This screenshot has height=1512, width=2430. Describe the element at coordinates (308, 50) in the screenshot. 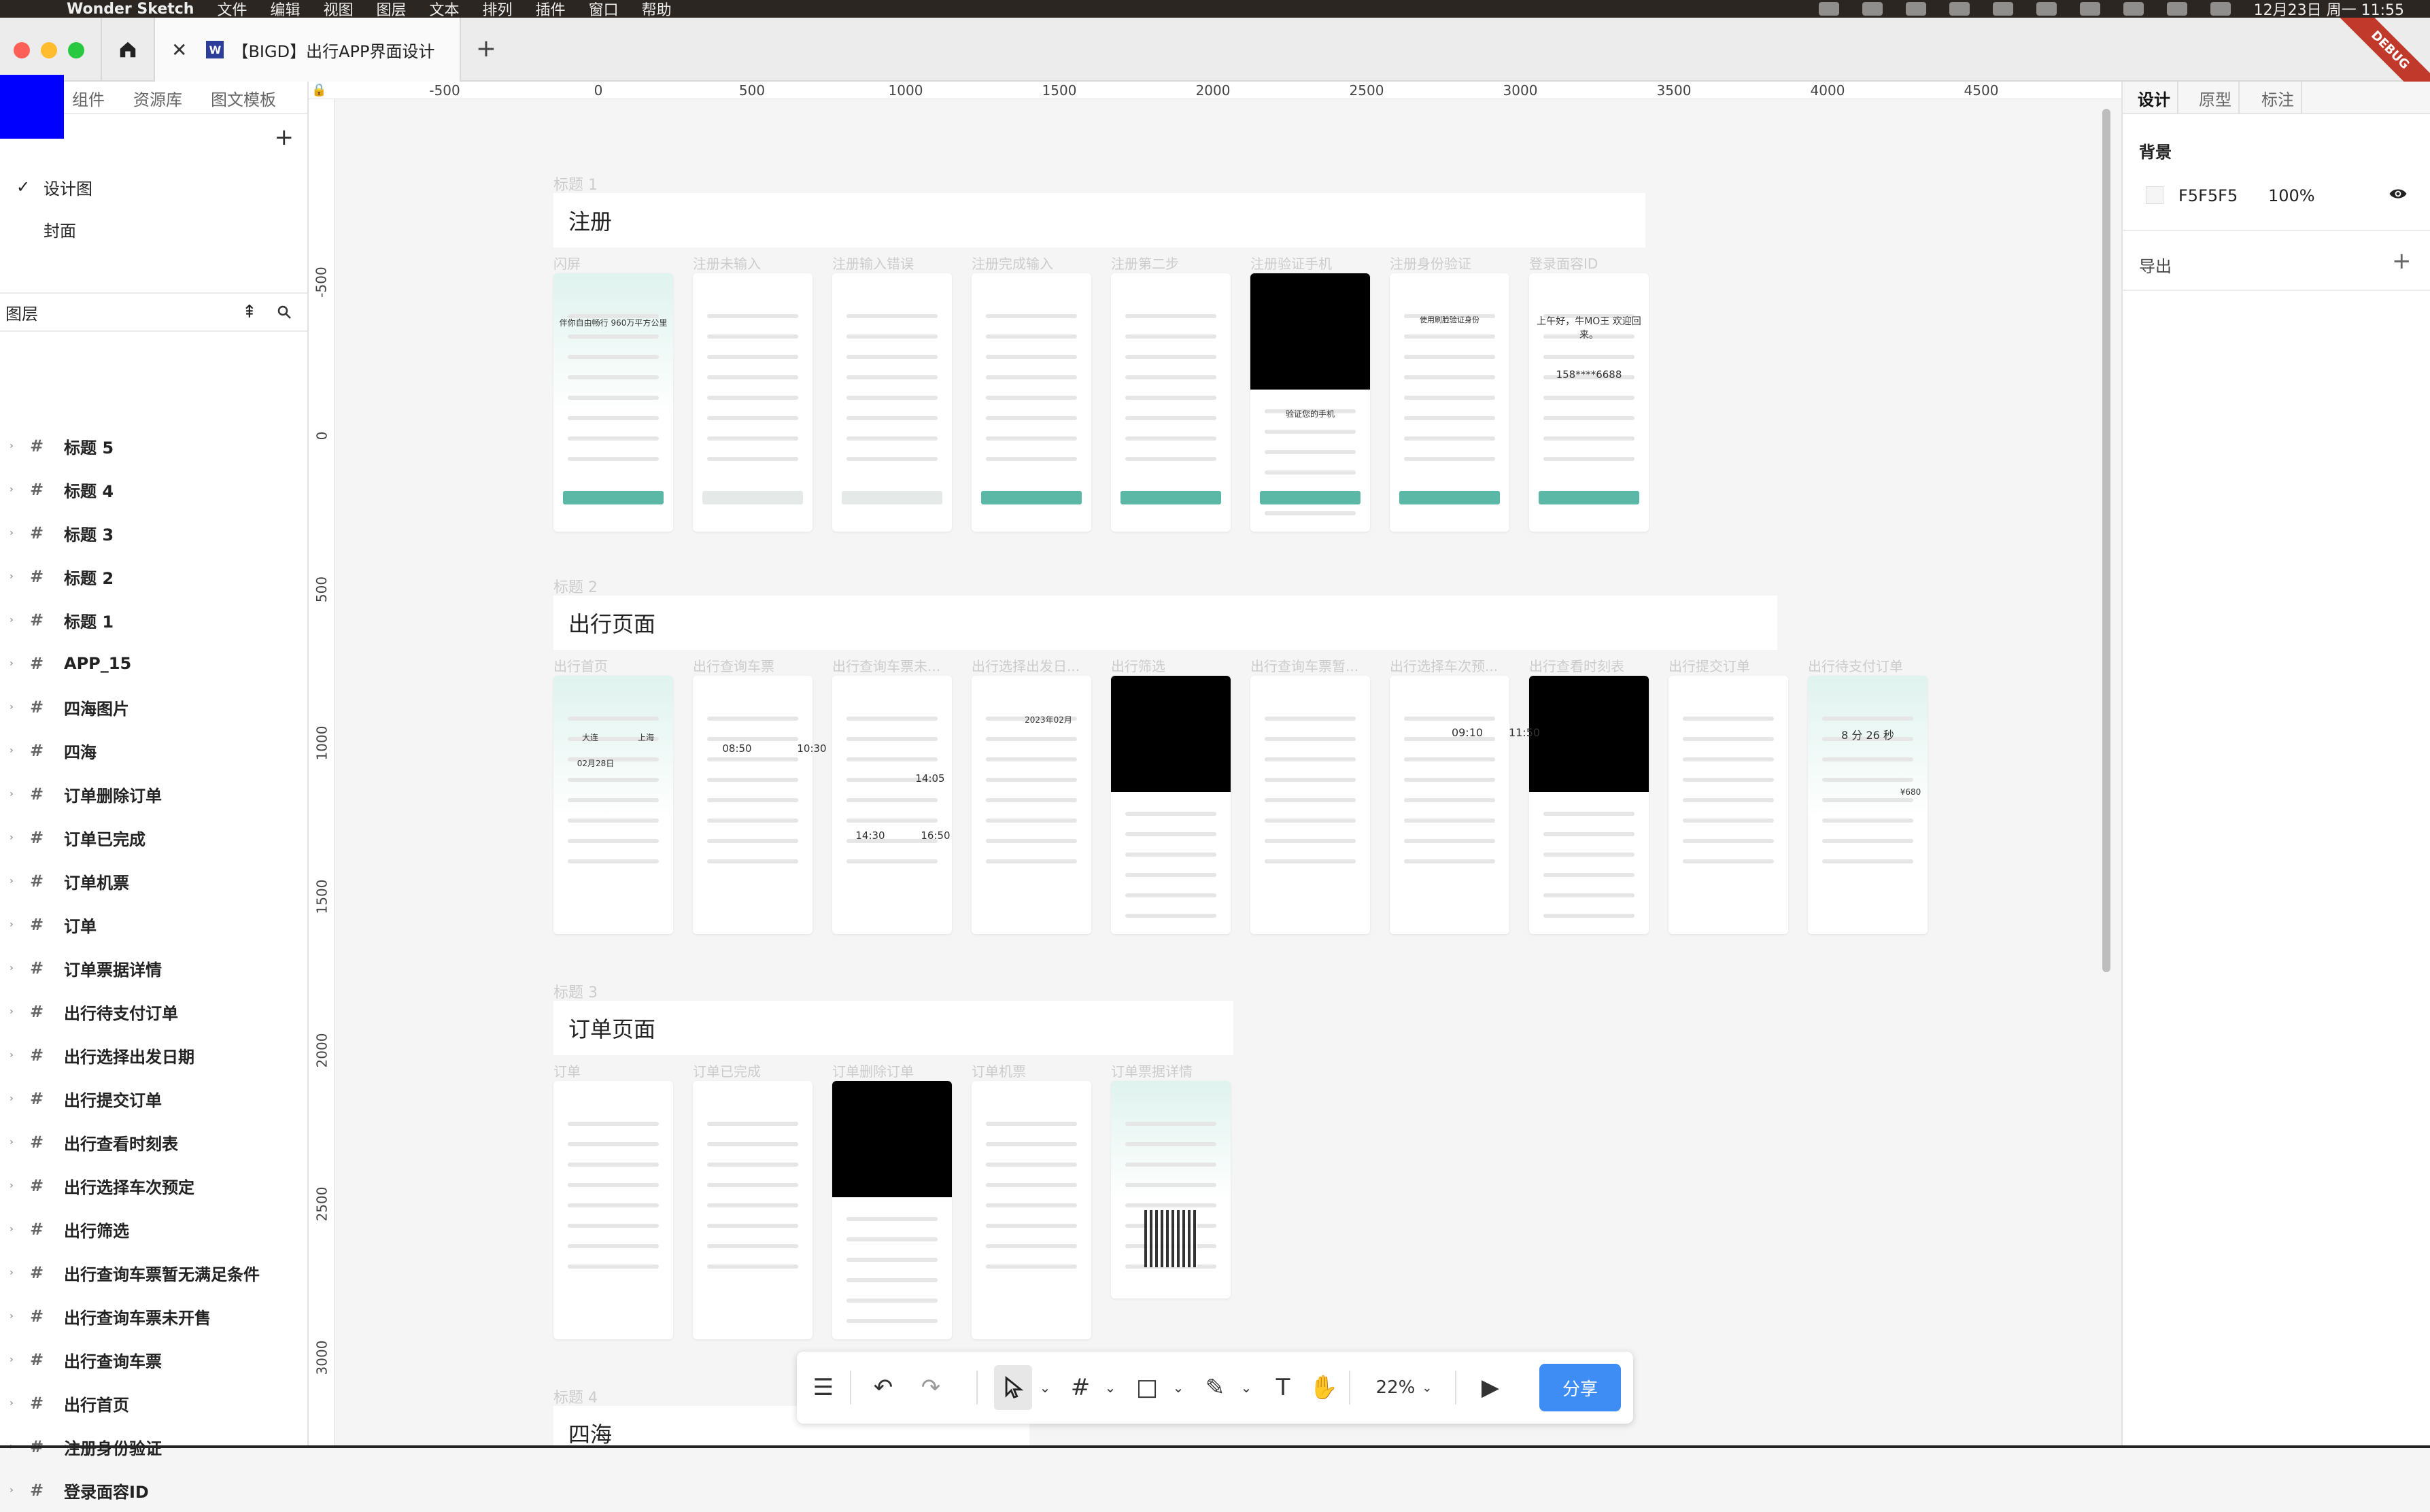

I see `document-tab: ✕ W 【BIGD】出行APP界面设计` at that location.